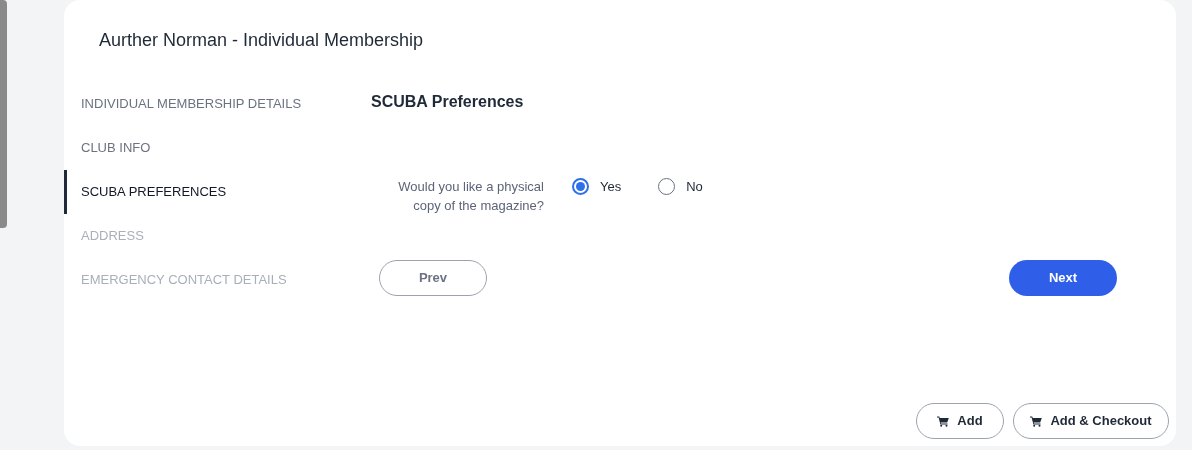 The width and height of the screenshot is (1192, 450). Describe the element at coordinates (447, 102) in the screenshot. I see `section-heading: SCUBA Preferences` at that location.